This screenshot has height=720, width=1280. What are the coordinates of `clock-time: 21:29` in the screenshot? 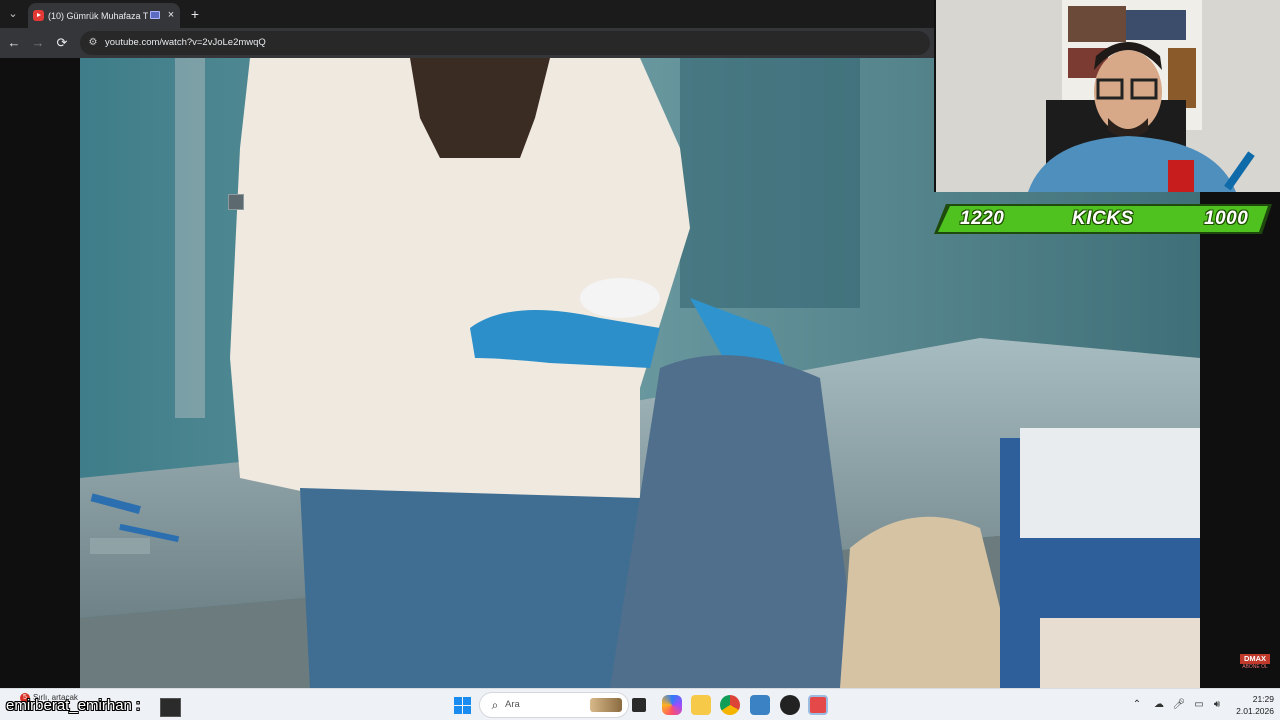 It's located at (1263, 699).